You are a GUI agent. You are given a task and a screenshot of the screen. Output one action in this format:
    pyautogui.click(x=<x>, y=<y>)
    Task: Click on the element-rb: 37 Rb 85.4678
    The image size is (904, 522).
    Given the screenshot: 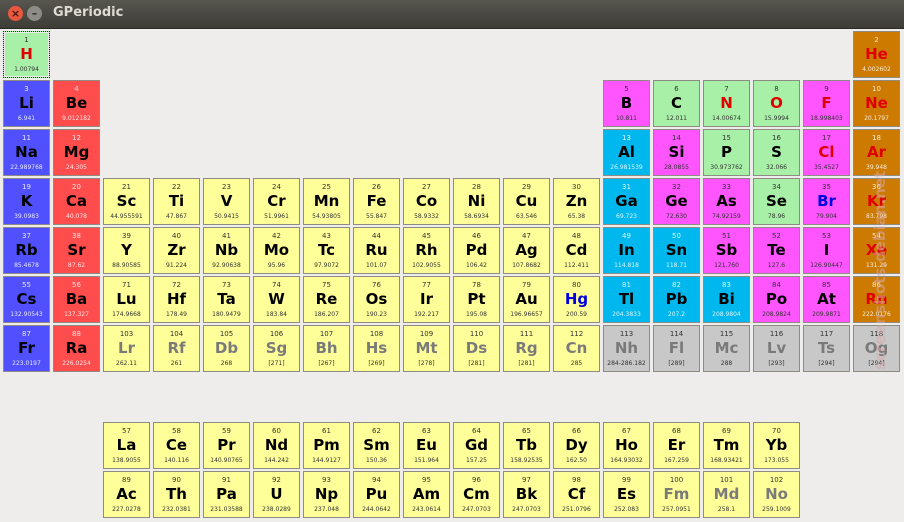 What is the action you would take?
    pyautogui.click(x=26, y=250)
    